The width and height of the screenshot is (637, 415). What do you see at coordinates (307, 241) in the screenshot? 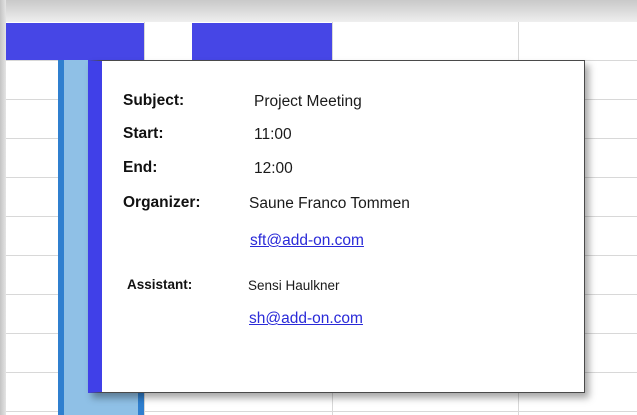
I see `organizer-email-link: sft@add-on.com` at bounding box center [307, 241].